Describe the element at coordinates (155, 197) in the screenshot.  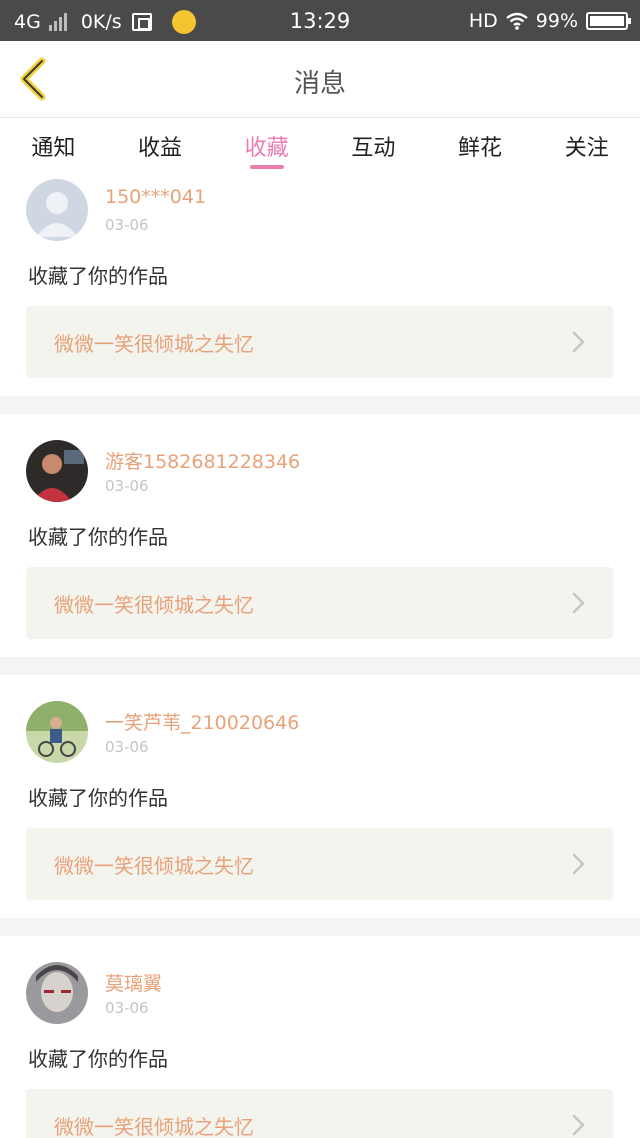
I see `user-name: 150***041` at that location.